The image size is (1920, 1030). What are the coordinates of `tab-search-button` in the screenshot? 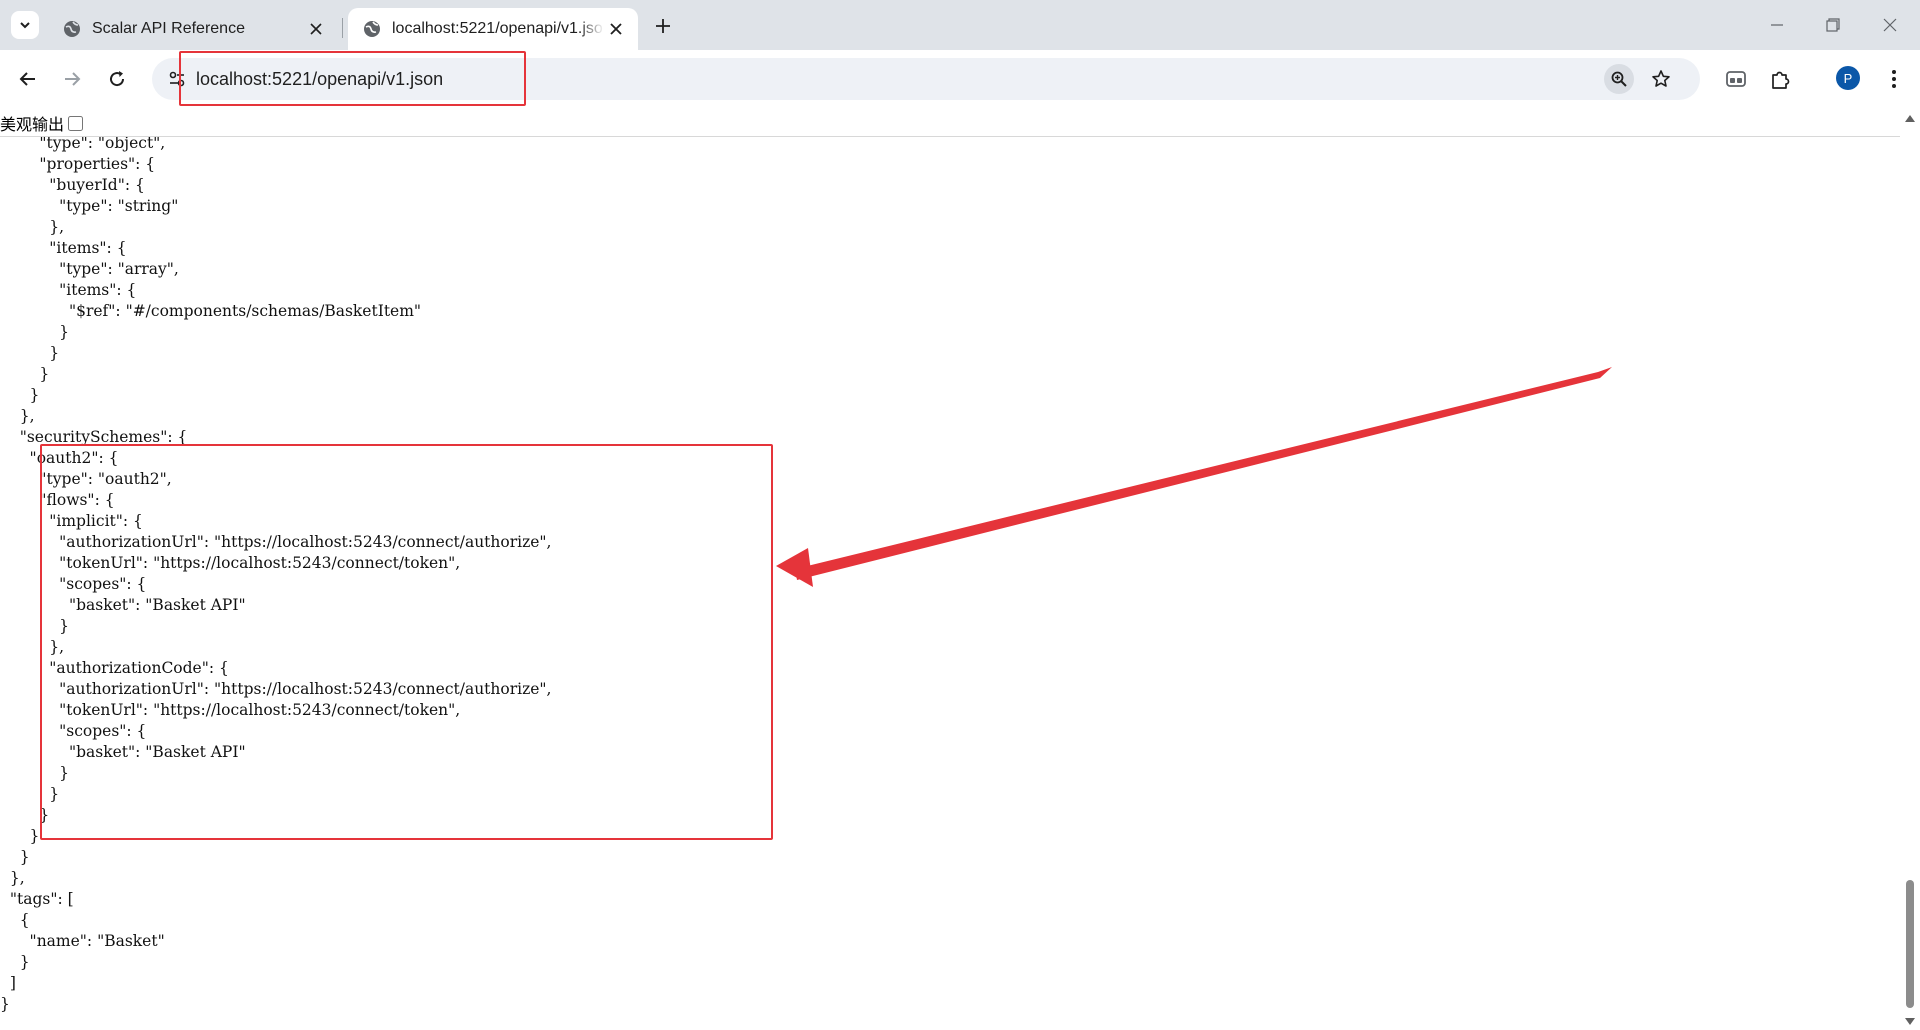 It's located at (25, 25).